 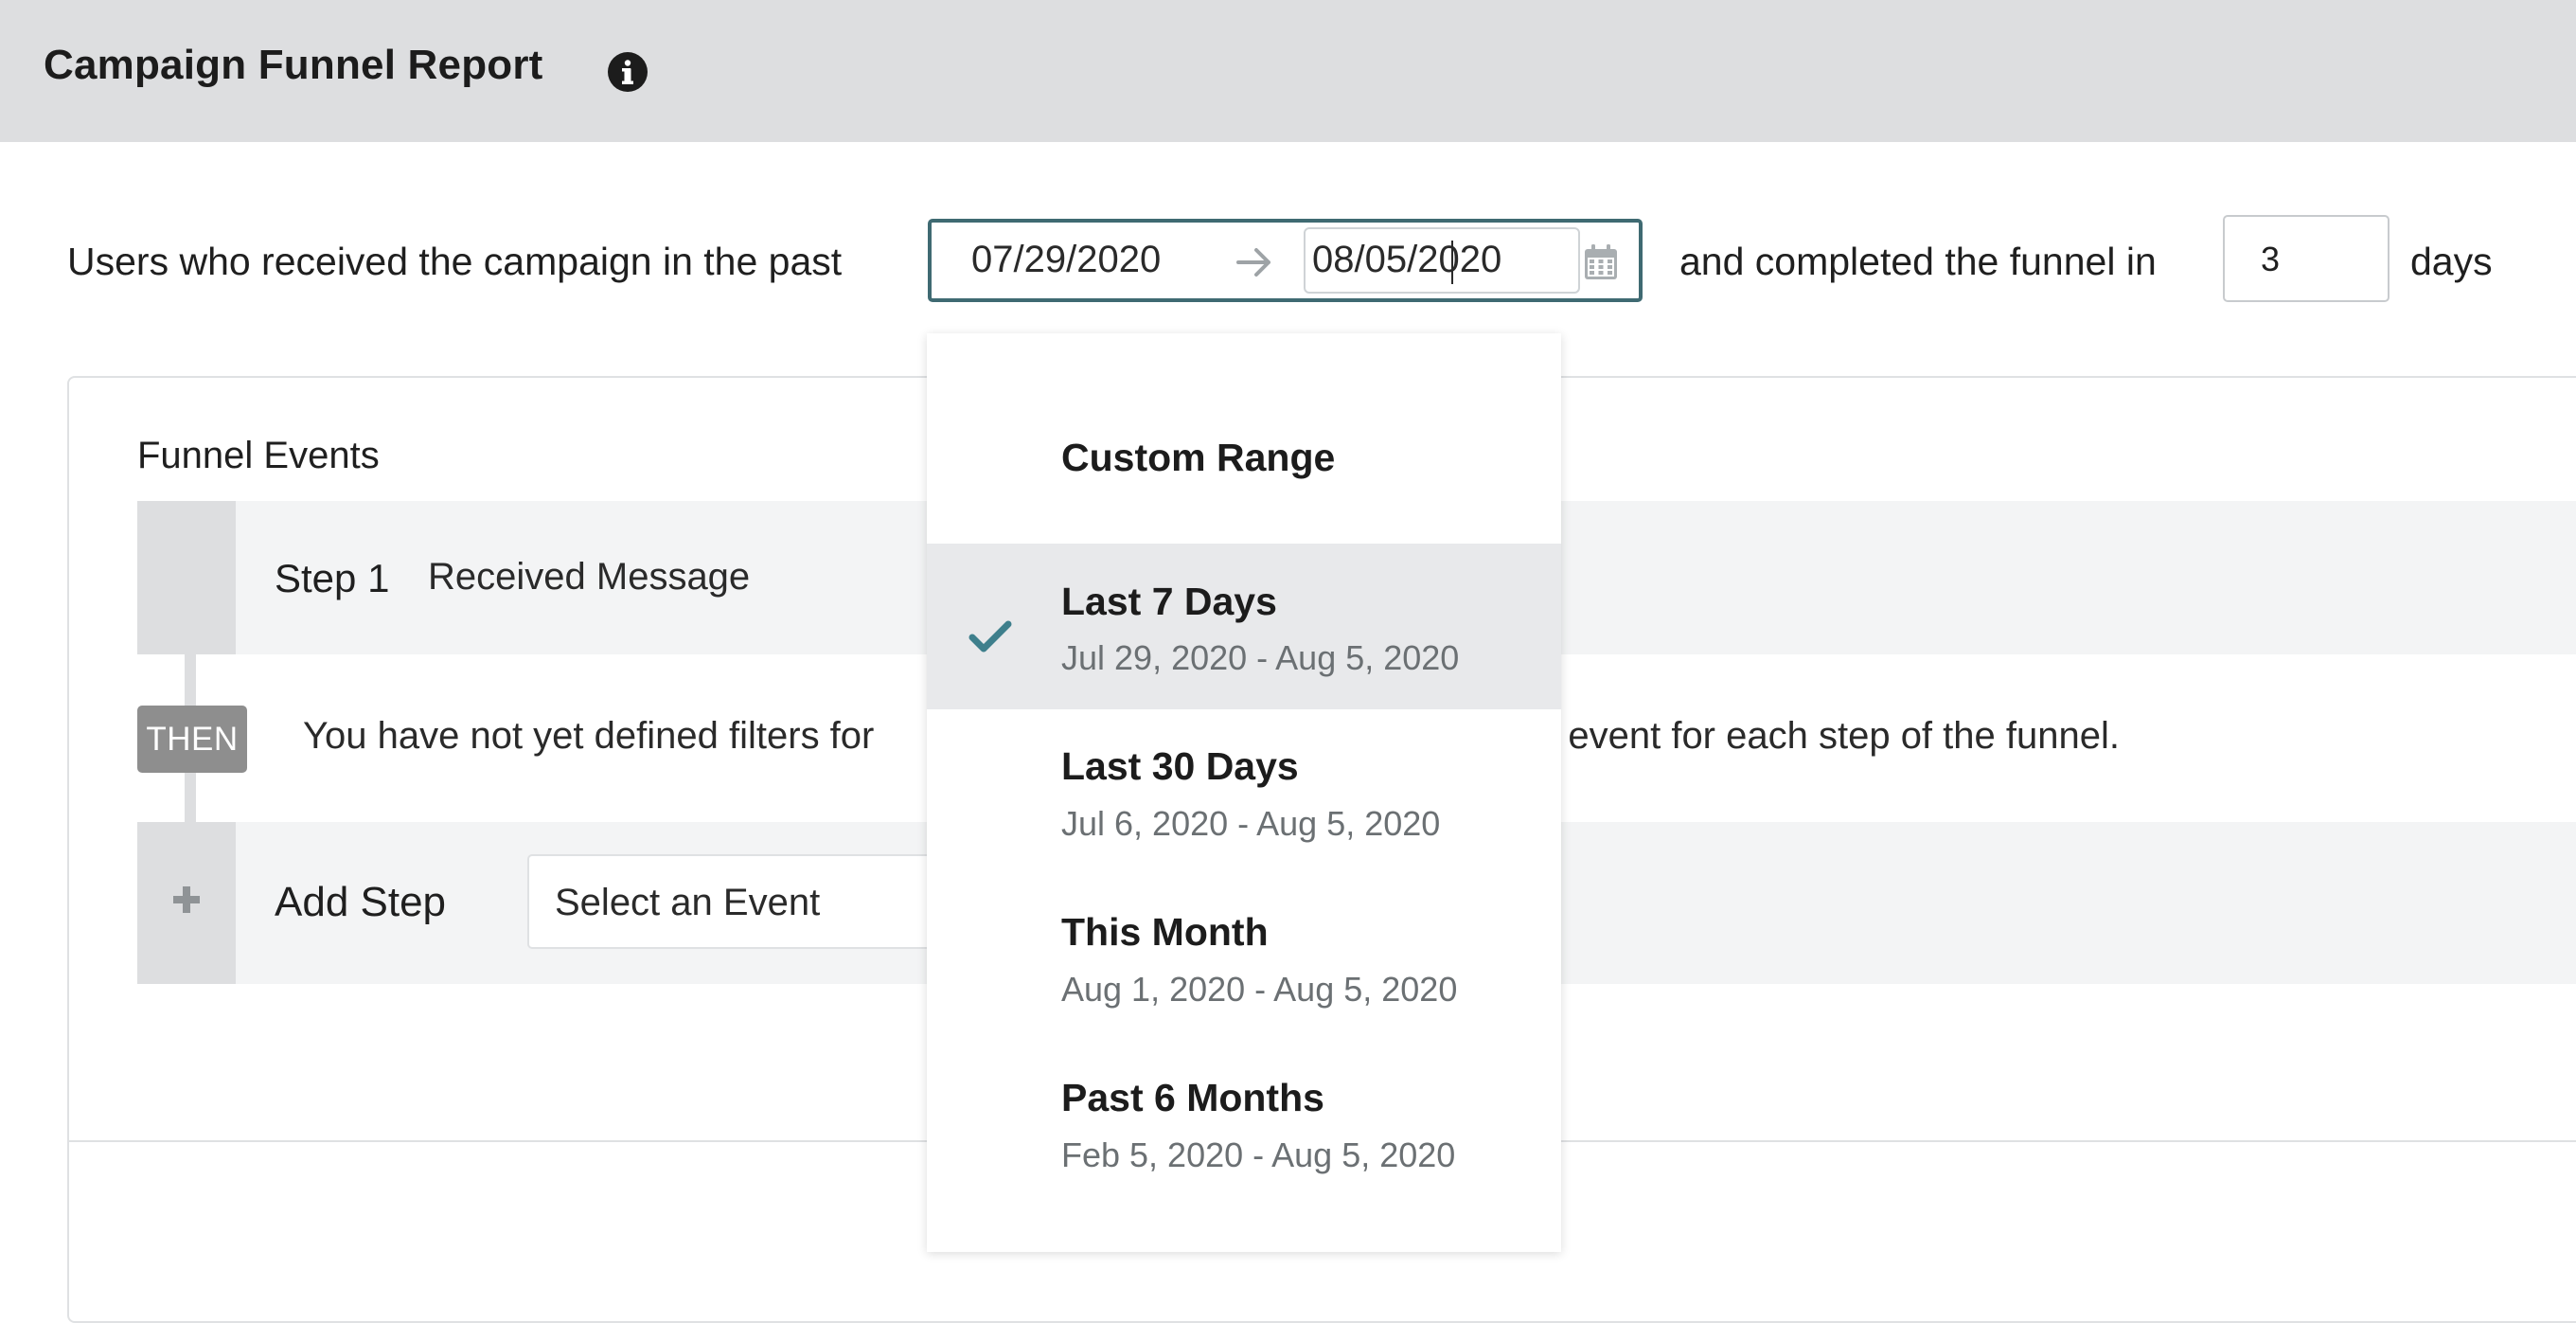 I want to click on checkmark-icon, so click(x=990, y=636).